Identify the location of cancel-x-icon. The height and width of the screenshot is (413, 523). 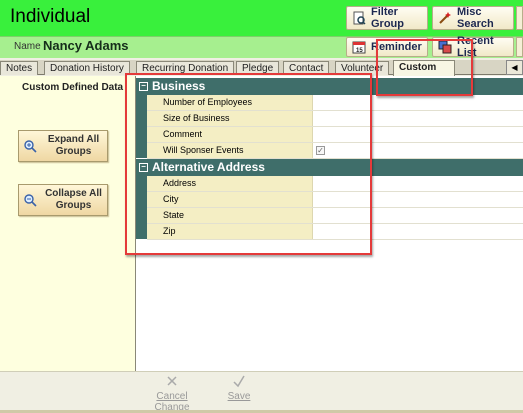
(172, 381).